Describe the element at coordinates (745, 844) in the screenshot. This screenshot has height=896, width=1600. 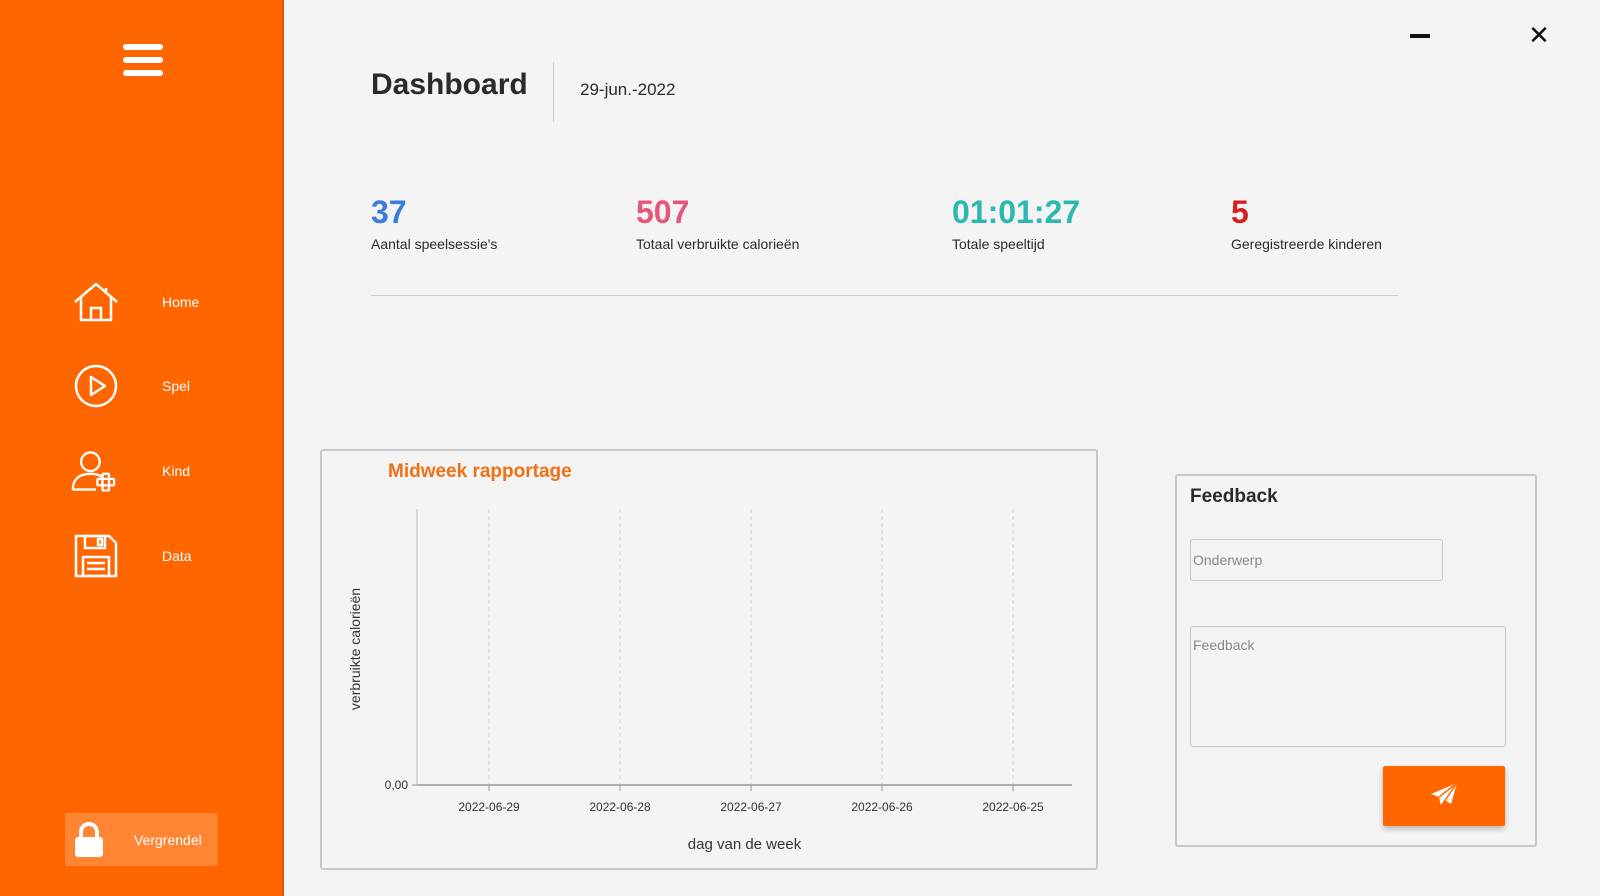
I see `x-axis-label: dag van de week` at that location.